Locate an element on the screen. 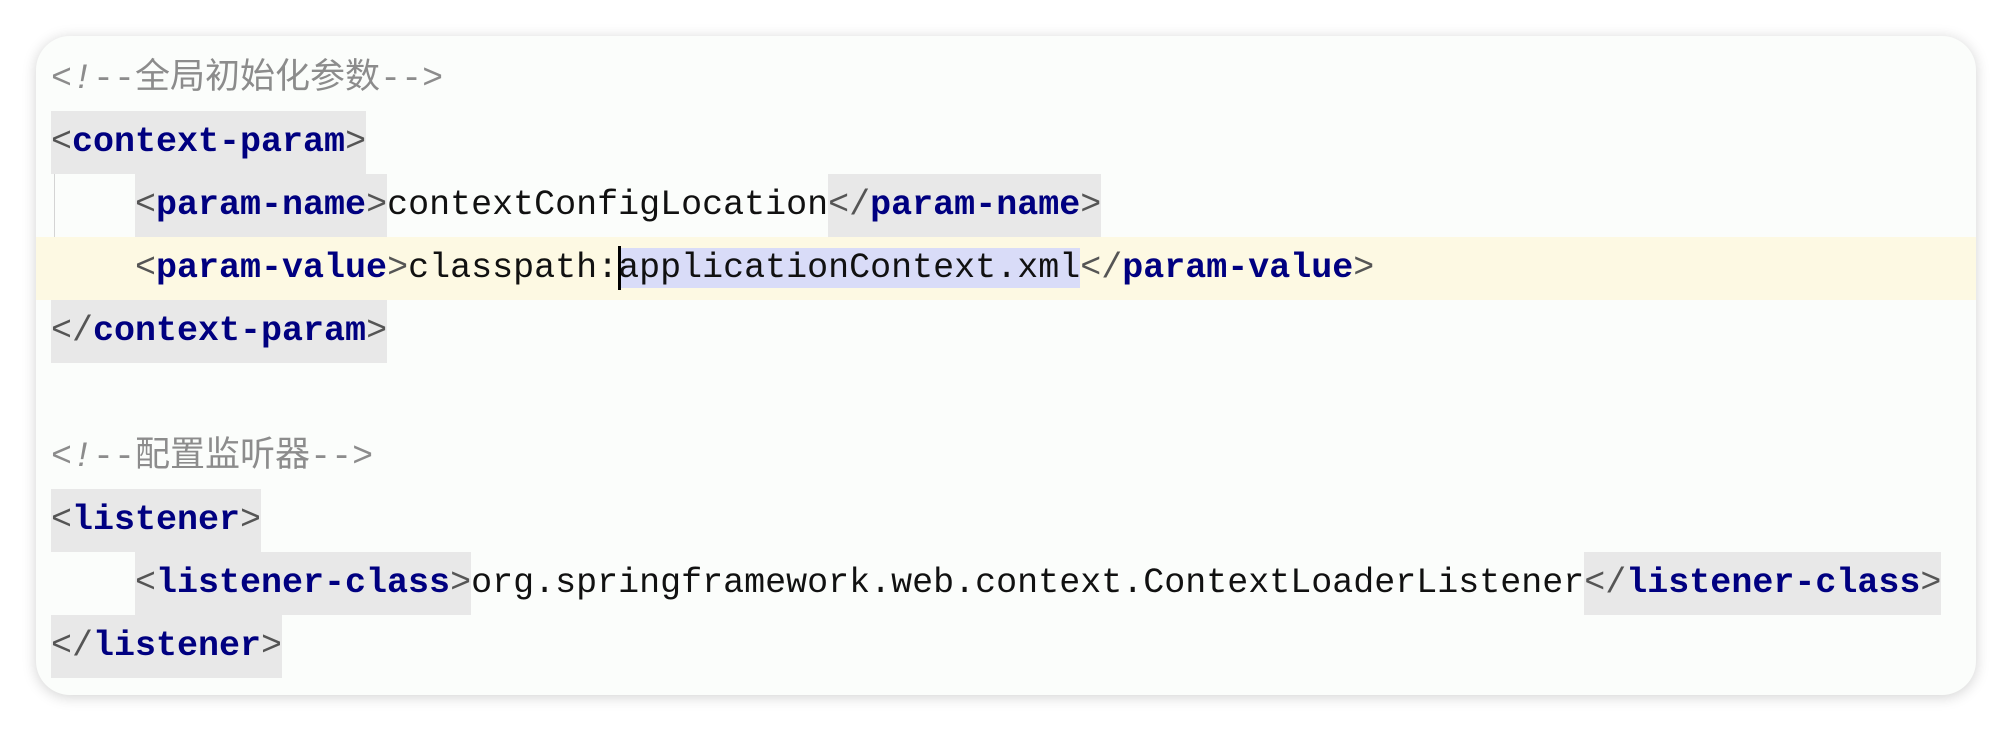 The width and height of the screenshot is (2012, 732). tag-listener-close: </listener> is located at coordinates (167, 646).